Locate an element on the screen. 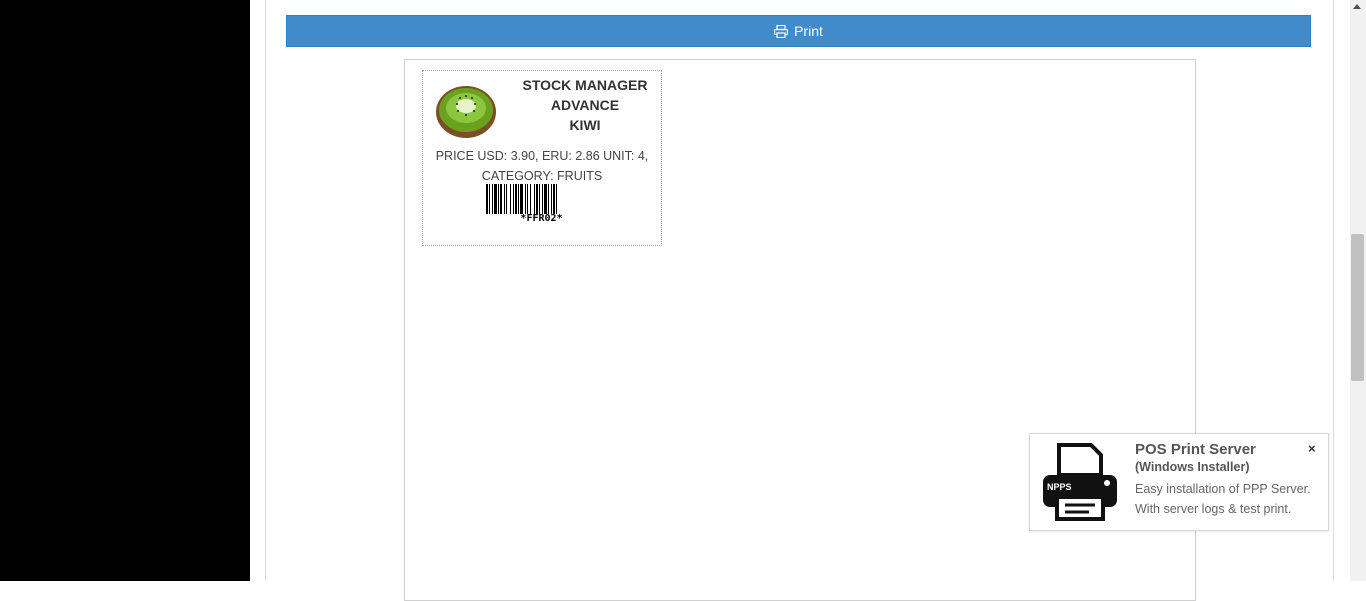 The image size is (1366, 601). svg-text: NPPS is located at coordinates (1059, 487).